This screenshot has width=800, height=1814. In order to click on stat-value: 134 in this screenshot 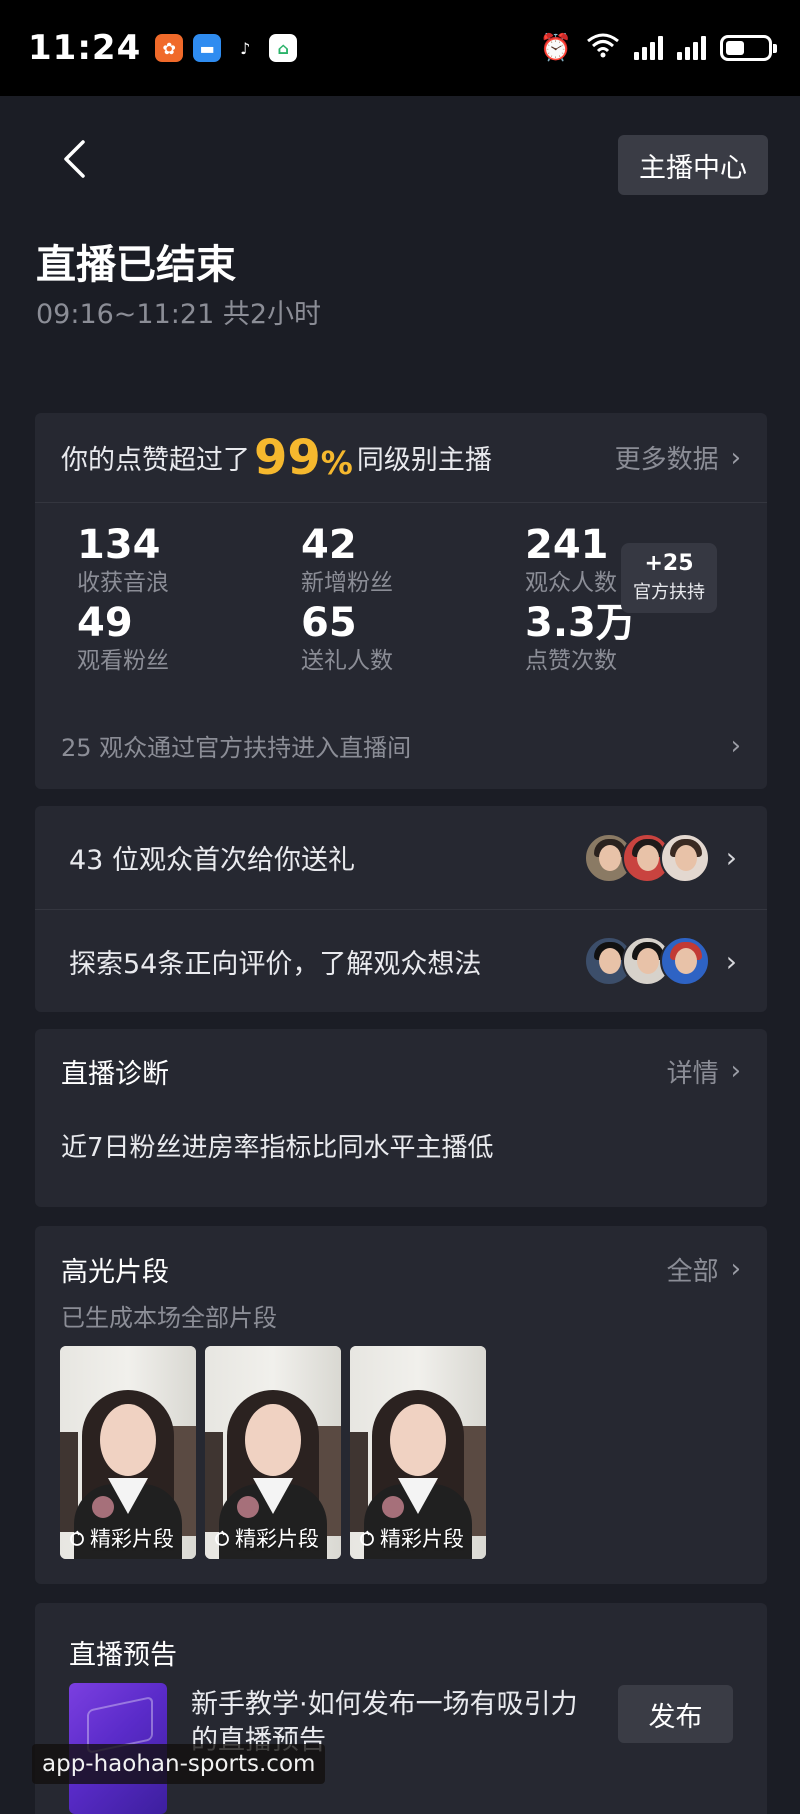, I will do `click(119, 545)`.